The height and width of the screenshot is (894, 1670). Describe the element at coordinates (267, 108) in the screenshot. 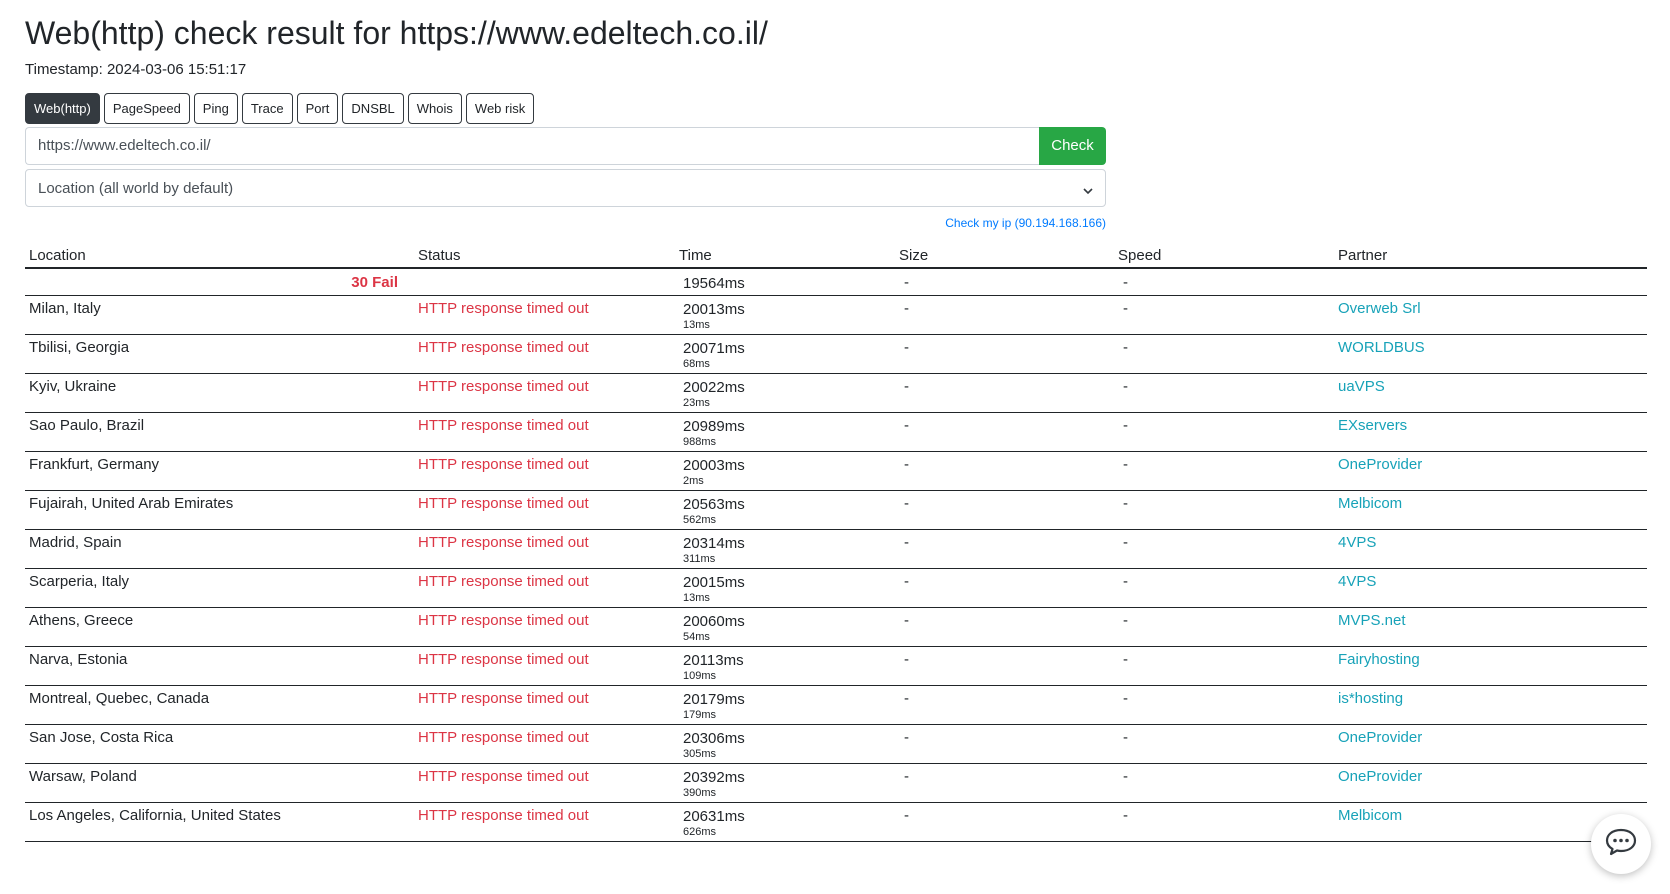

I see `tab-trace: Trace` at that location.